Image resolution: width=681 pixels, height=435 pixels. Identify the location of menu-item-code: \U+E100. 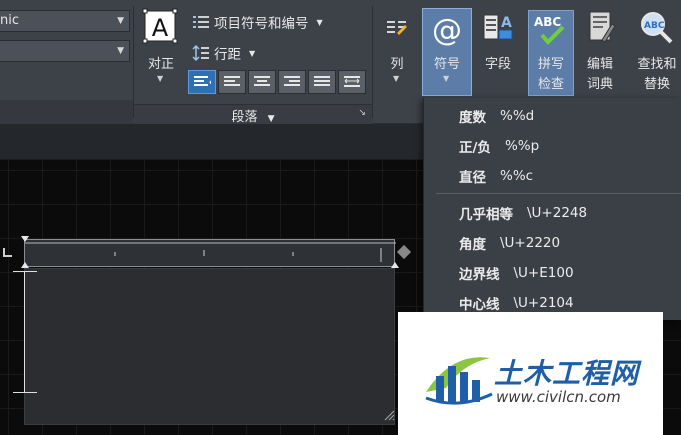
(543, 273).